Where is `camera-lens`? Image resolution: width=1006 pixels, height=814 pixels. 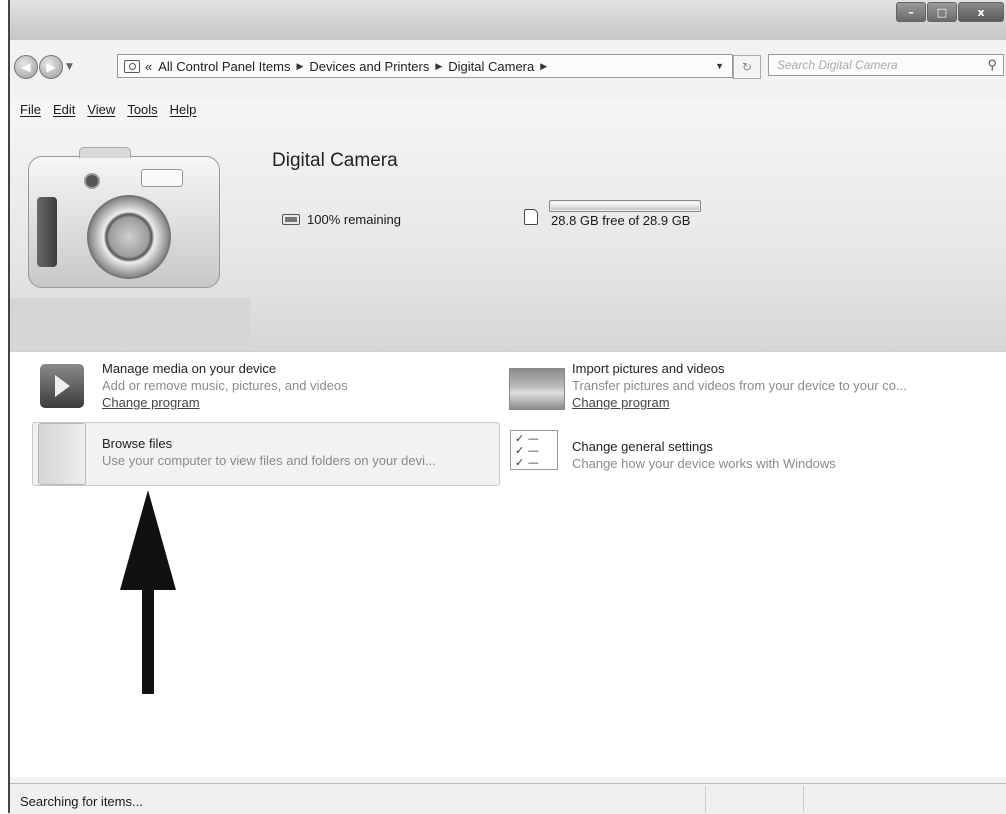 camera-lens is located at coordinates (129, 237).